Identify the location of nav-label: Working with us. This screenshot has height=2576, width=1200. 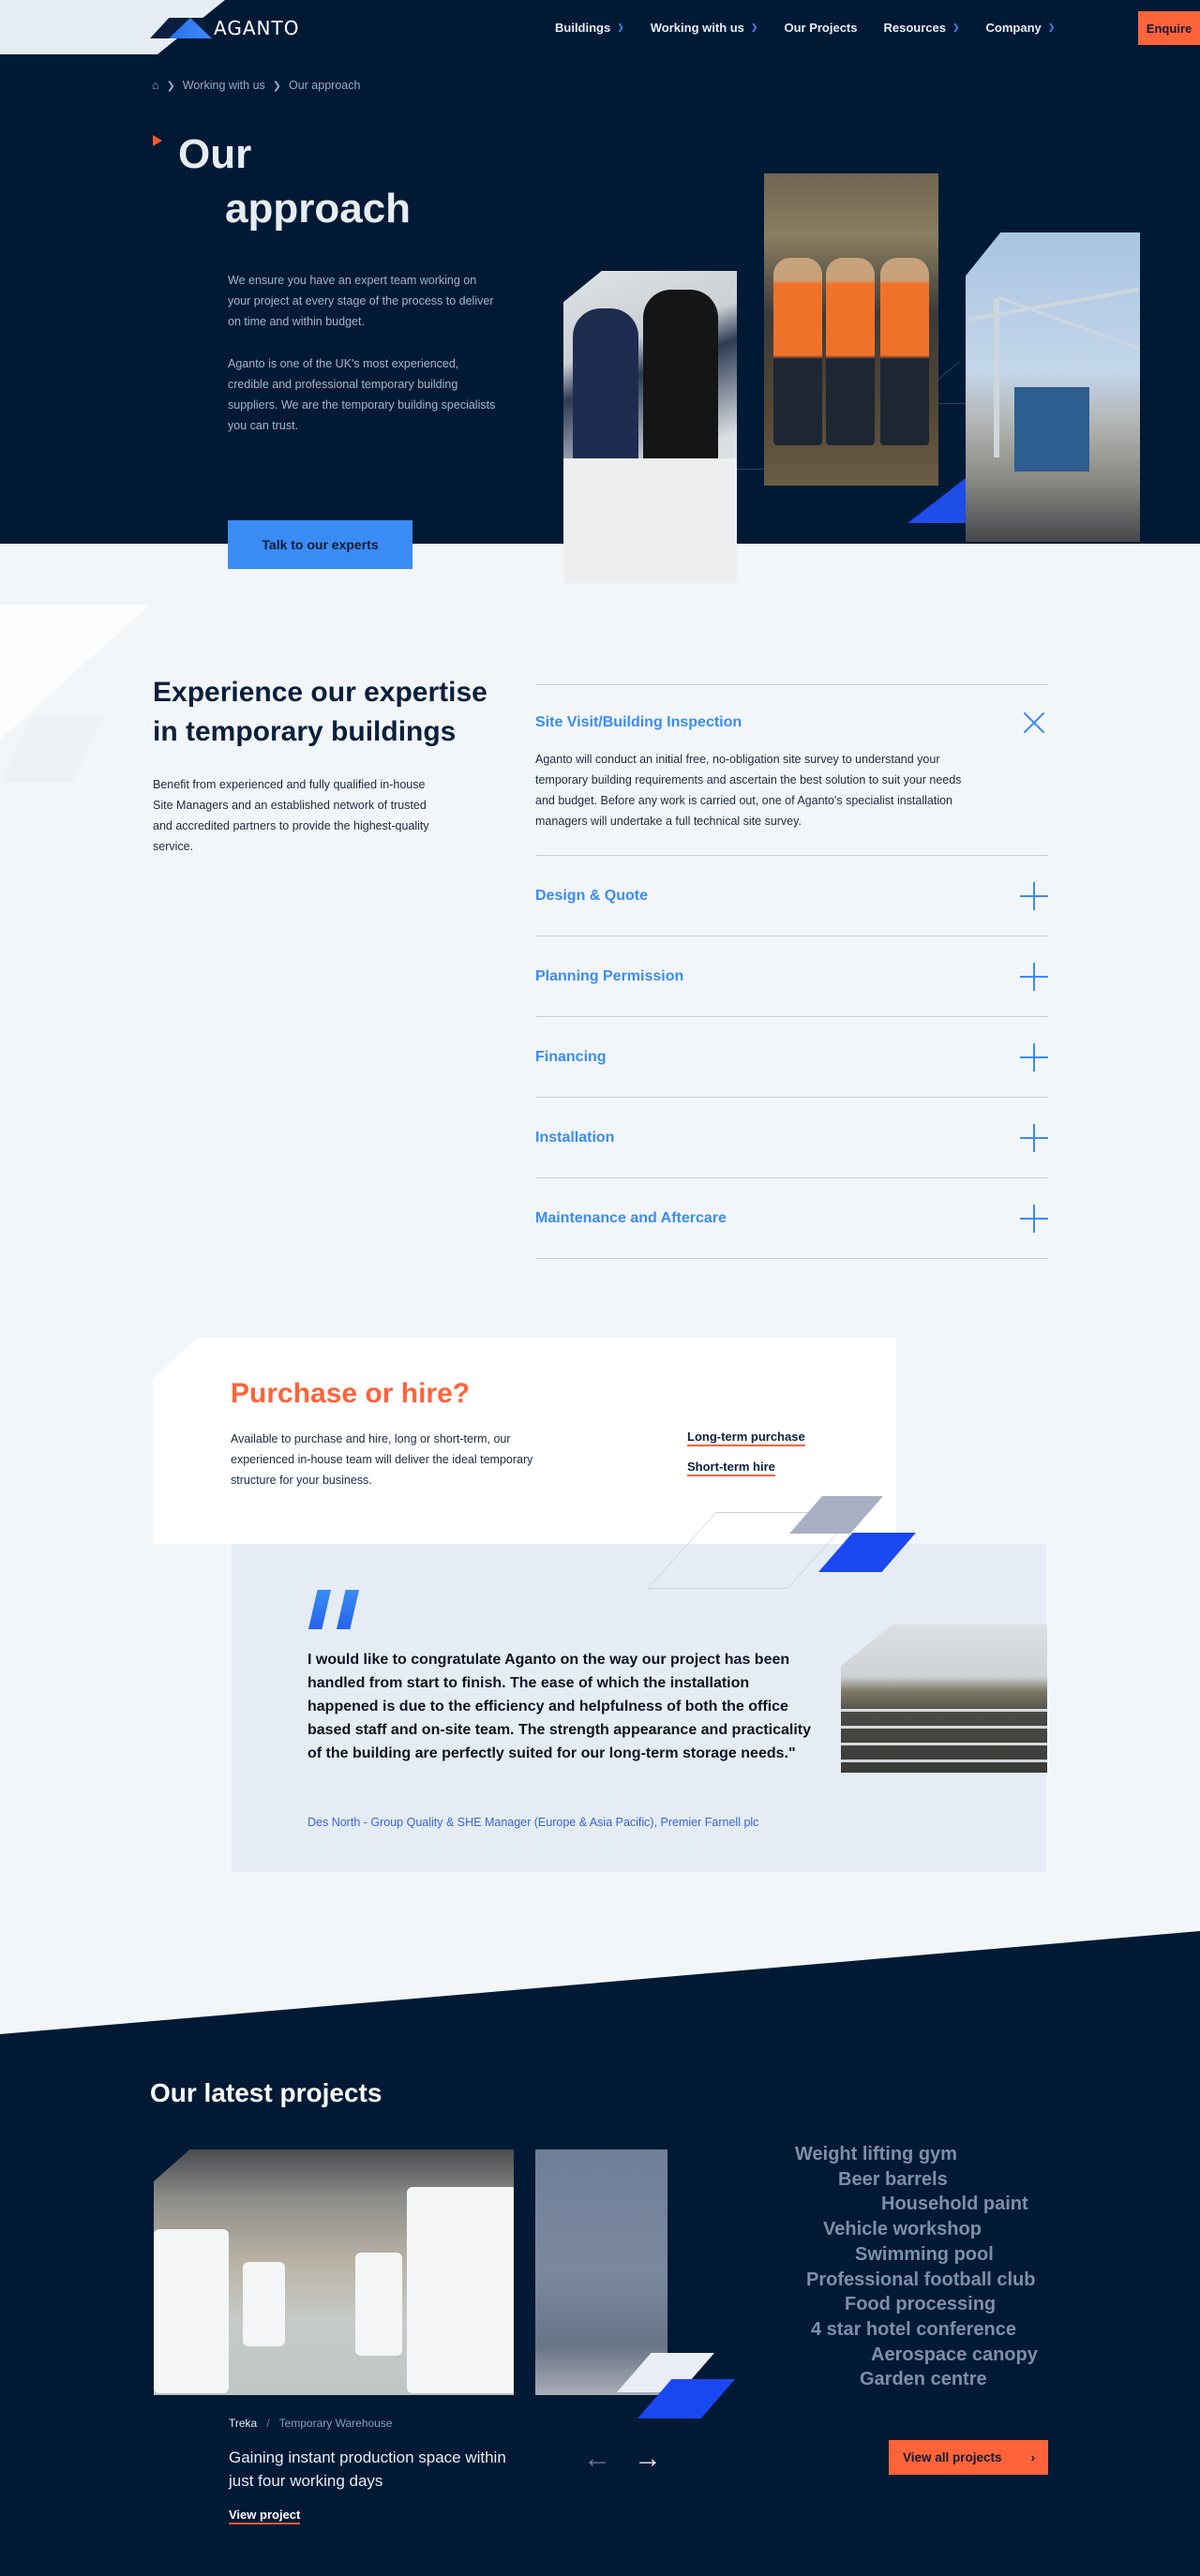
(697, 28).